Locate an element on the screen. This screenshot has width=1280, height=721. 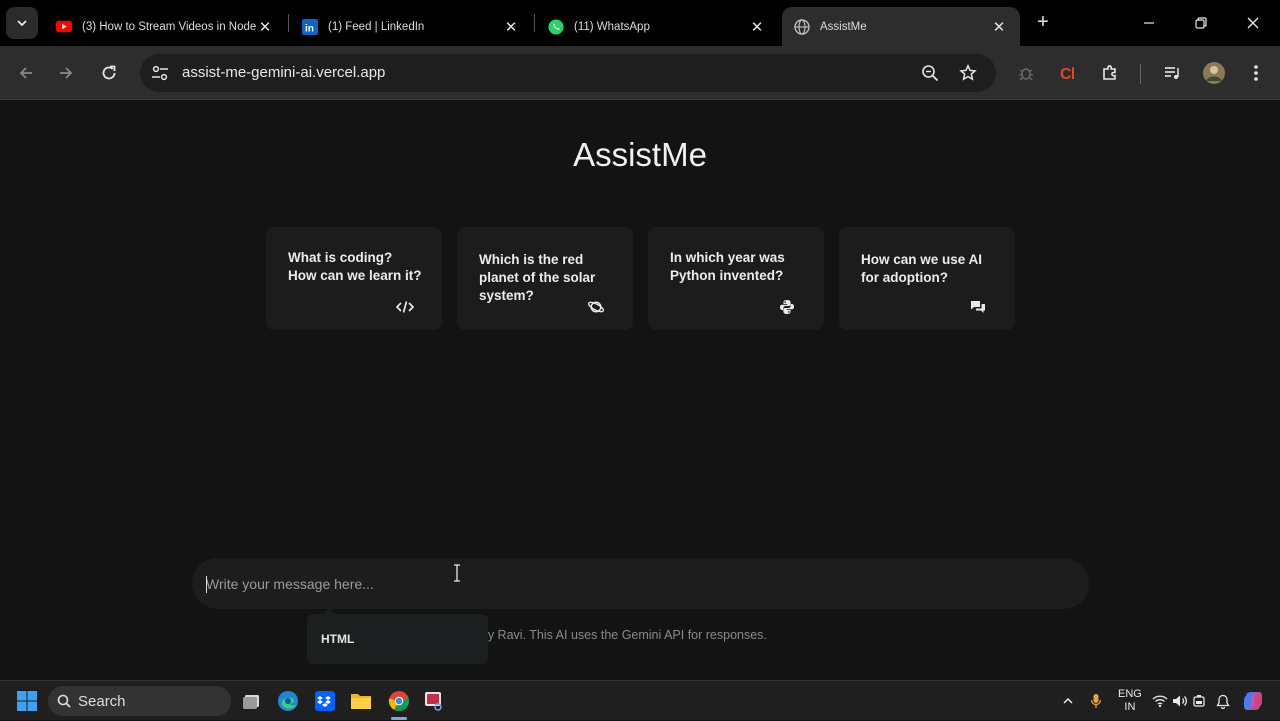
plus-icon: + is located at coordinates (1043, 21).